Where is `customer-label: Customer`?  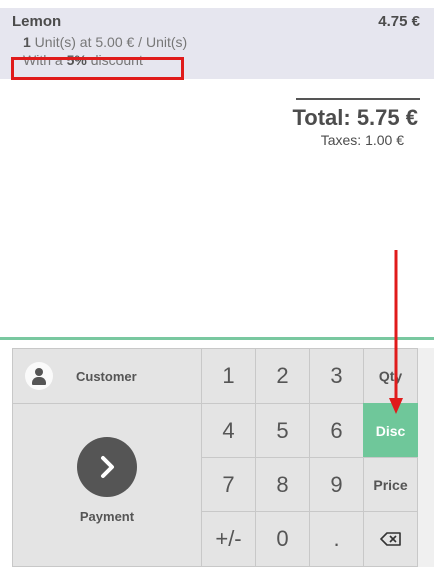
customer-label: Customer is located at coordinates (106, 376).